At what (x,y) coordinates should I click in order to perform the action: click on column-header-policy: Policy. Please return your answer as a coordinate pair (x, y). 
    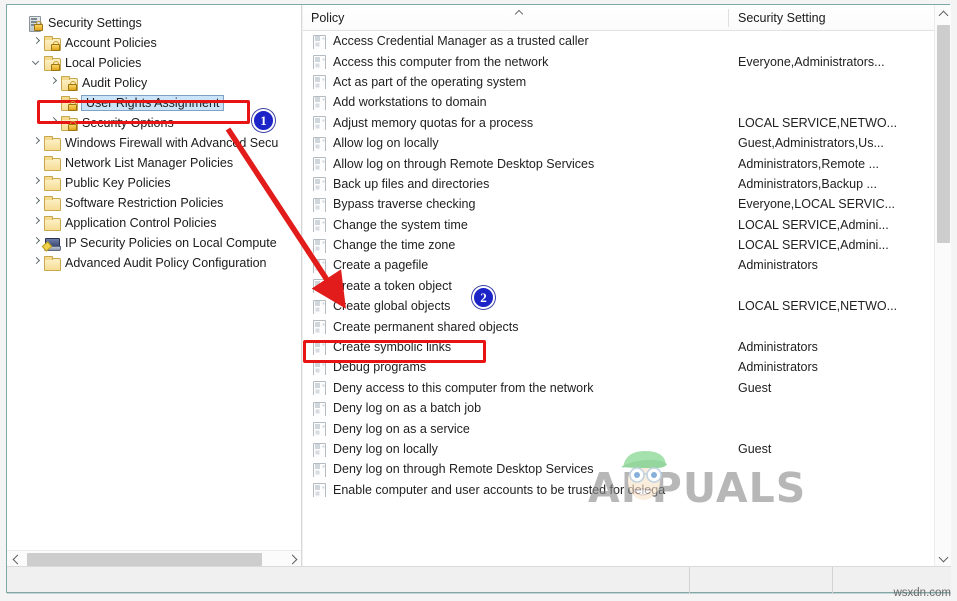
    Looking at the image, I should click on (516, 18).